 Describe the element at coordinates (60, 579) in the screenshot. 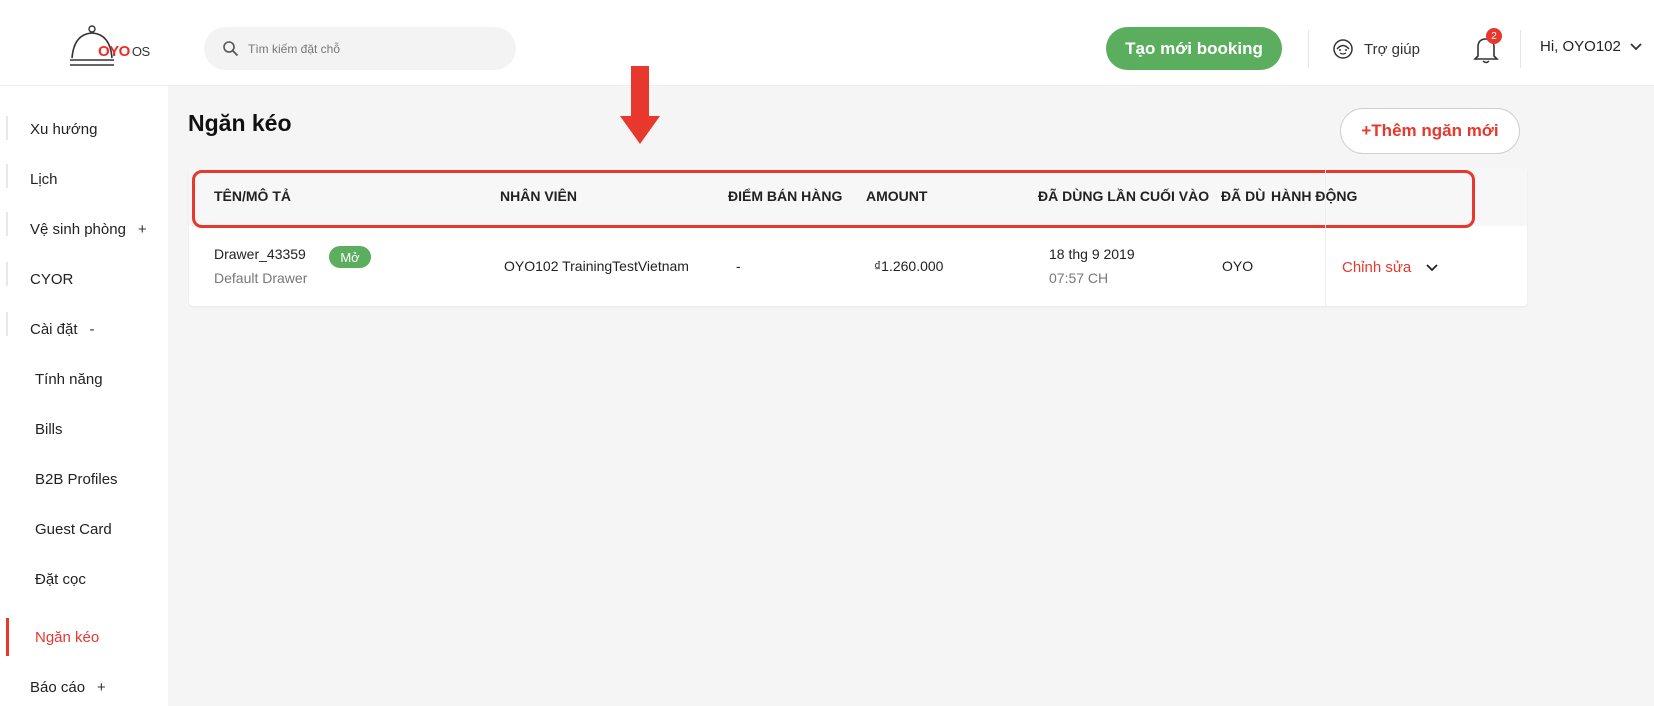

I see `sidebar-item-deposit: Đặt cọc` at that location.